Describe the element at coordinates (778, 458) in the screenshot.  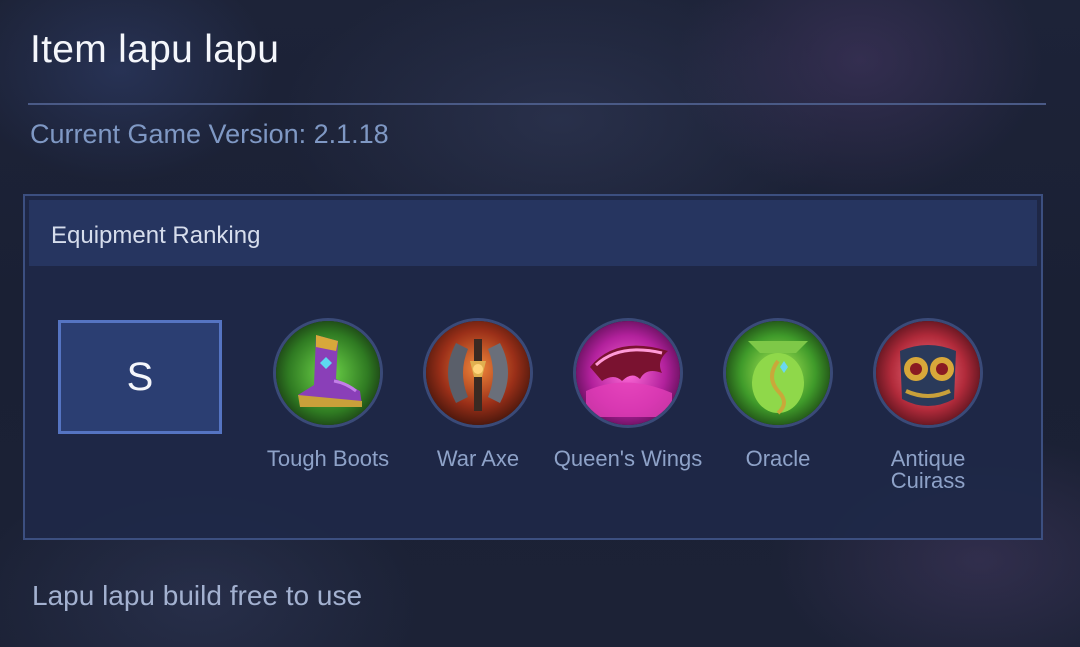
I see `item-label: Oracle` at that location.